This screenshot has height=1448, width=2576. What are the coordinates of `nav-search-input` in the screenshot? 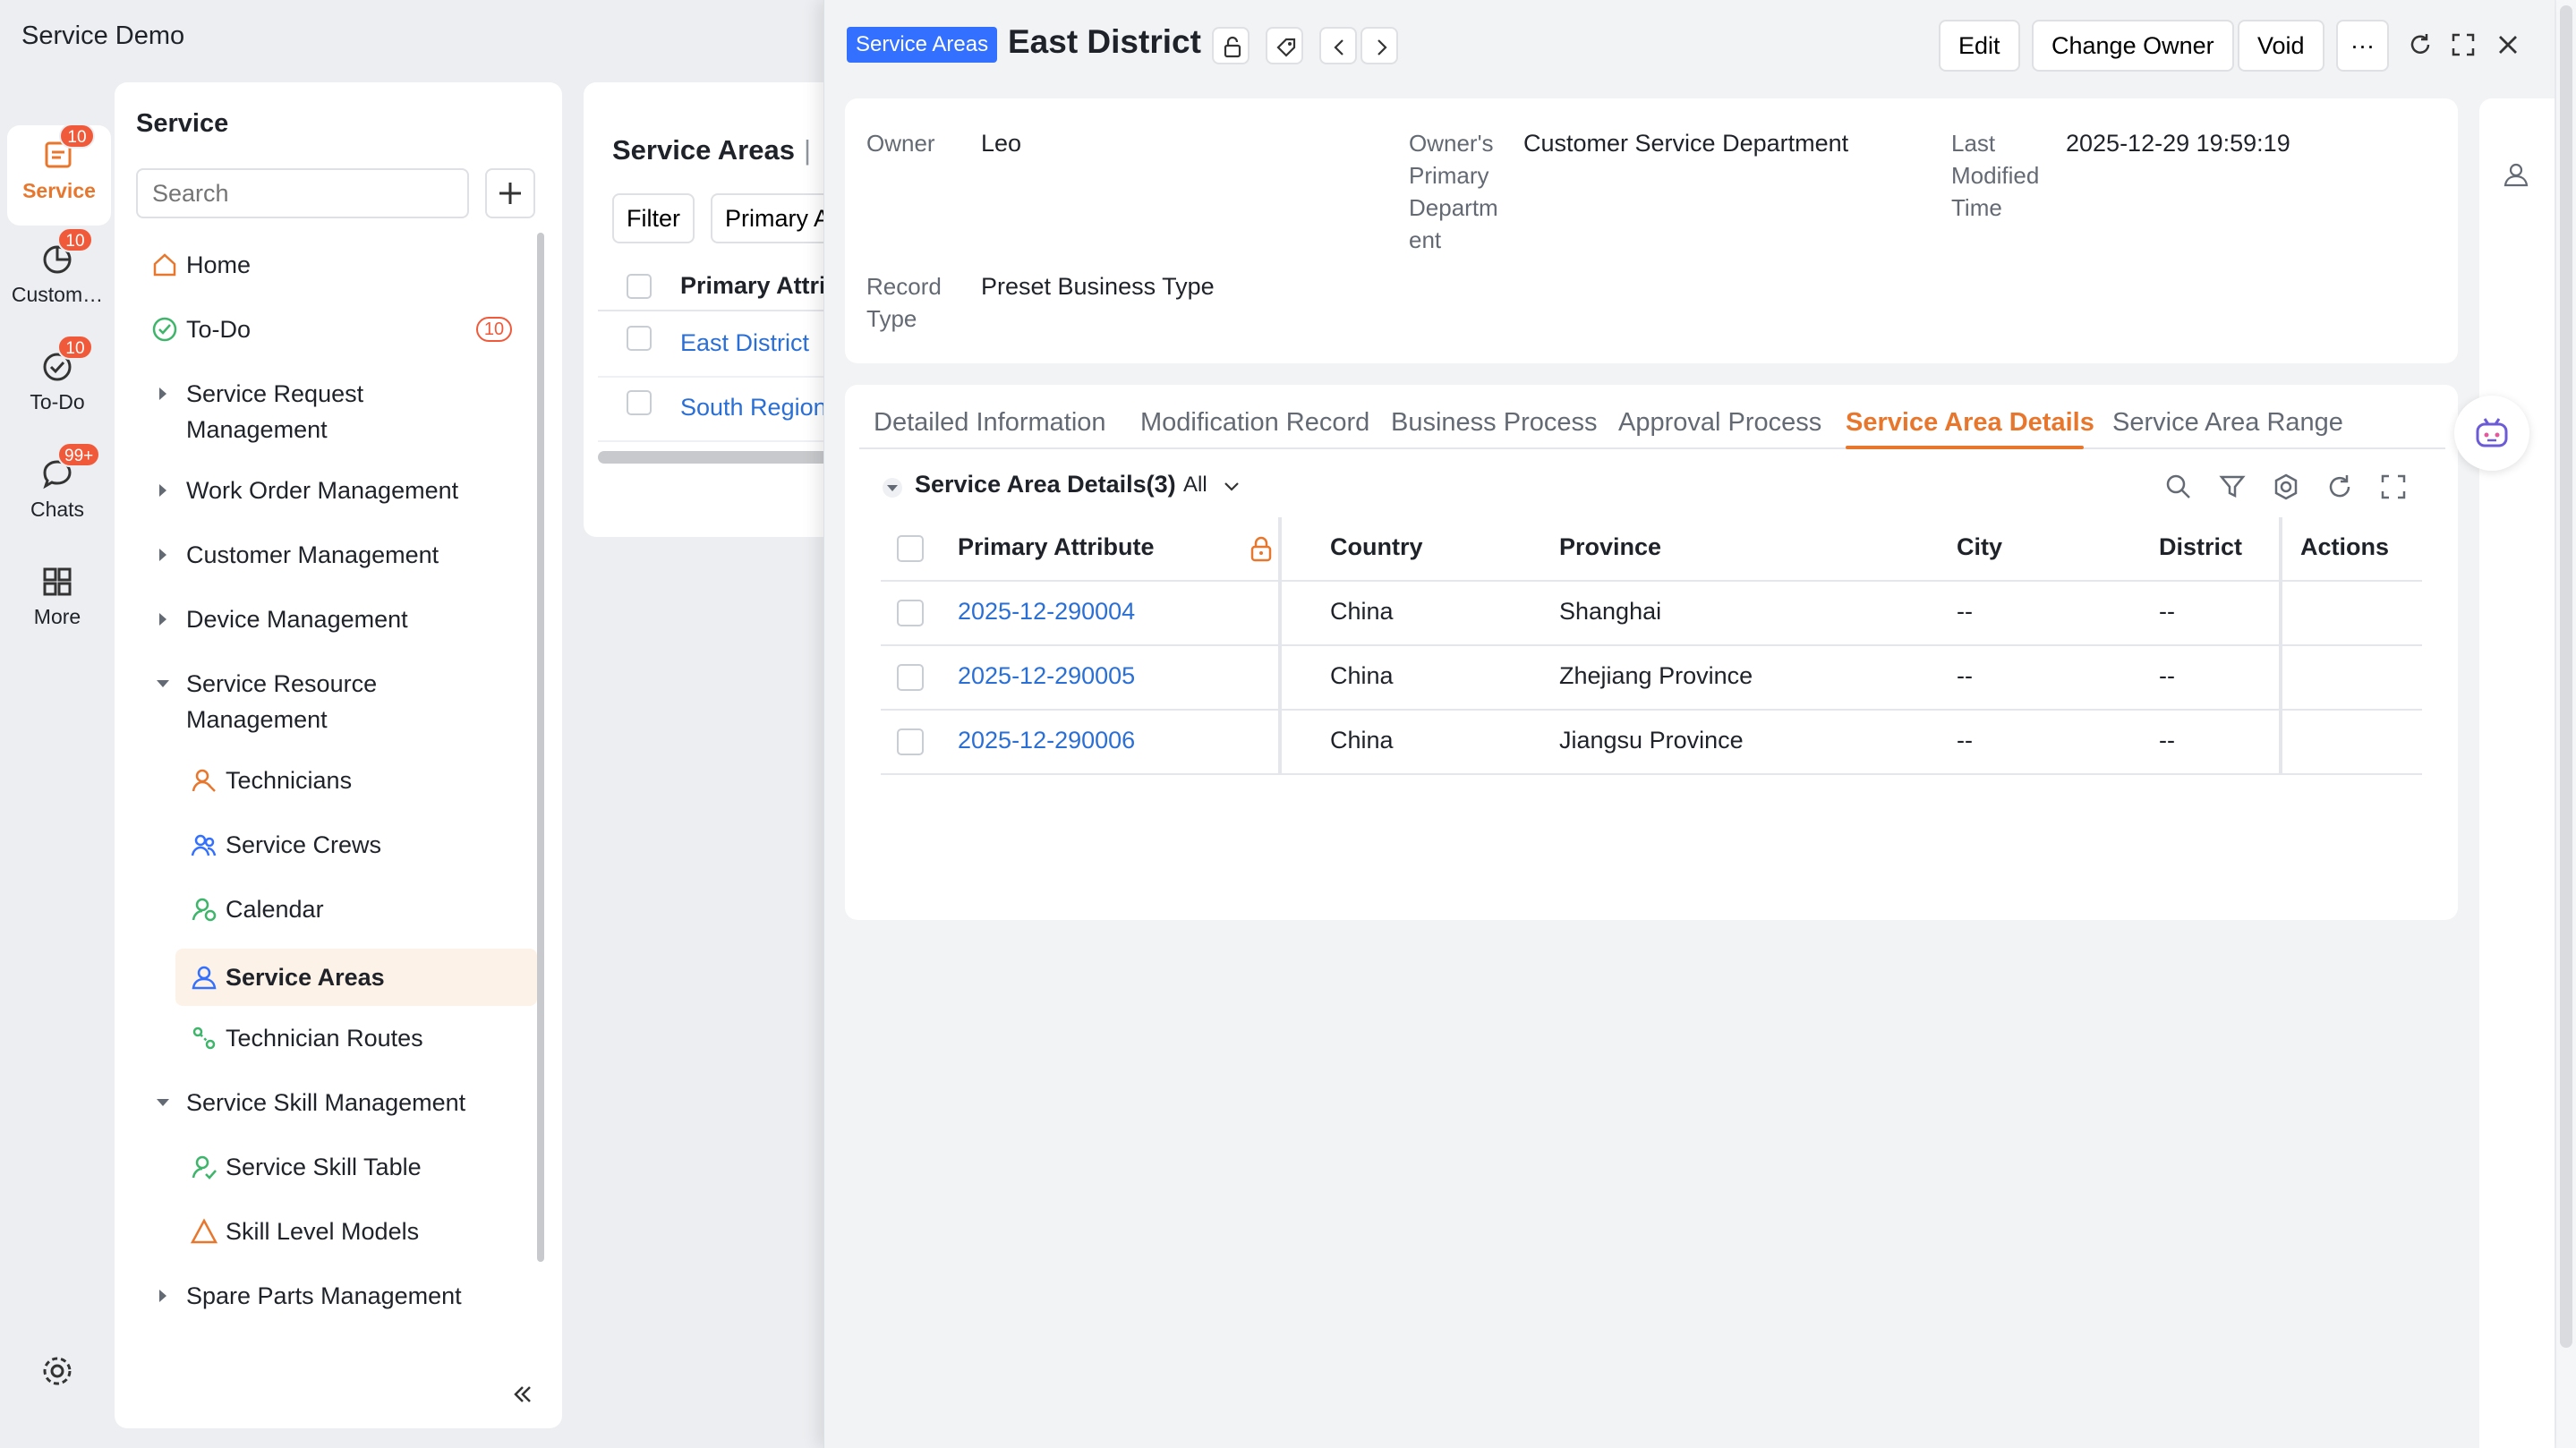 It's located at (302, 193).